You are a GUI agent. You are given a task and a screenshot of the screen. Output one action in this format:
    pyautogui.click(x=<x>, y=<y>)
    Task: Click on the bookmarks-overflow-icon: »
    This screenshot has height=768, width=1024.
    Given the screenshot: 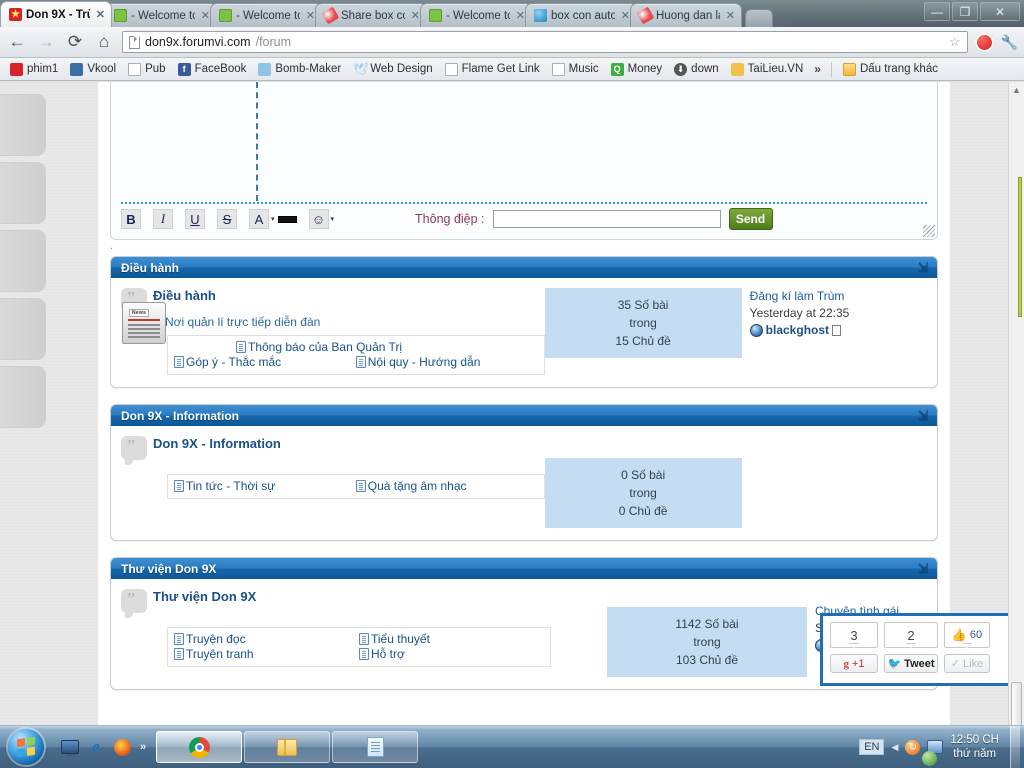 What is the action you would take?
    pyautogui.click(x=817, y=69)
    